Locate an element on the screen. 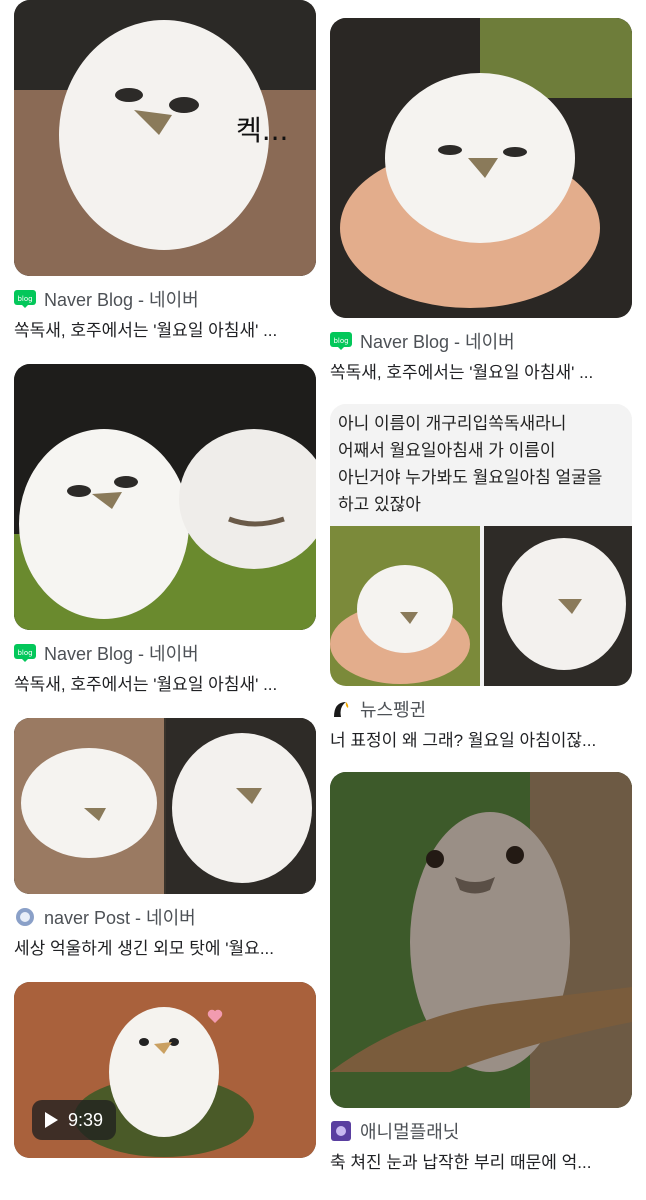 The image size is (646, 1200). video-duration: 9:39 is located at coordinates (85, 1119).